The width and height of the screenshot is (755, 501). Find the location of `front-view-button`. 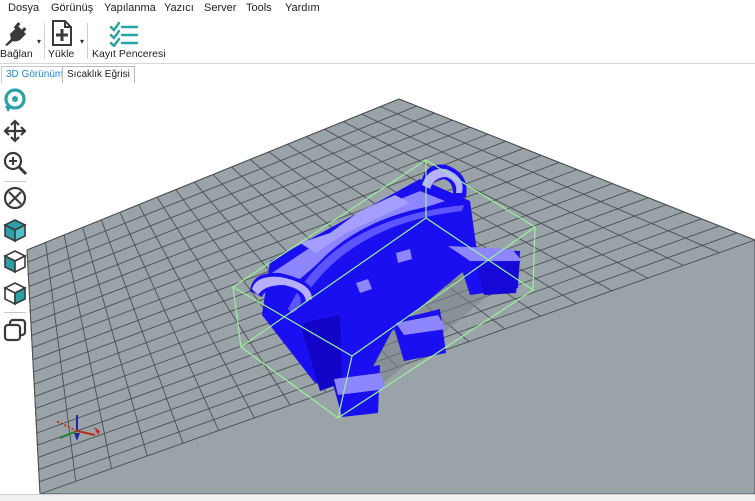

front-view-button is located at coordinates (15, 262).